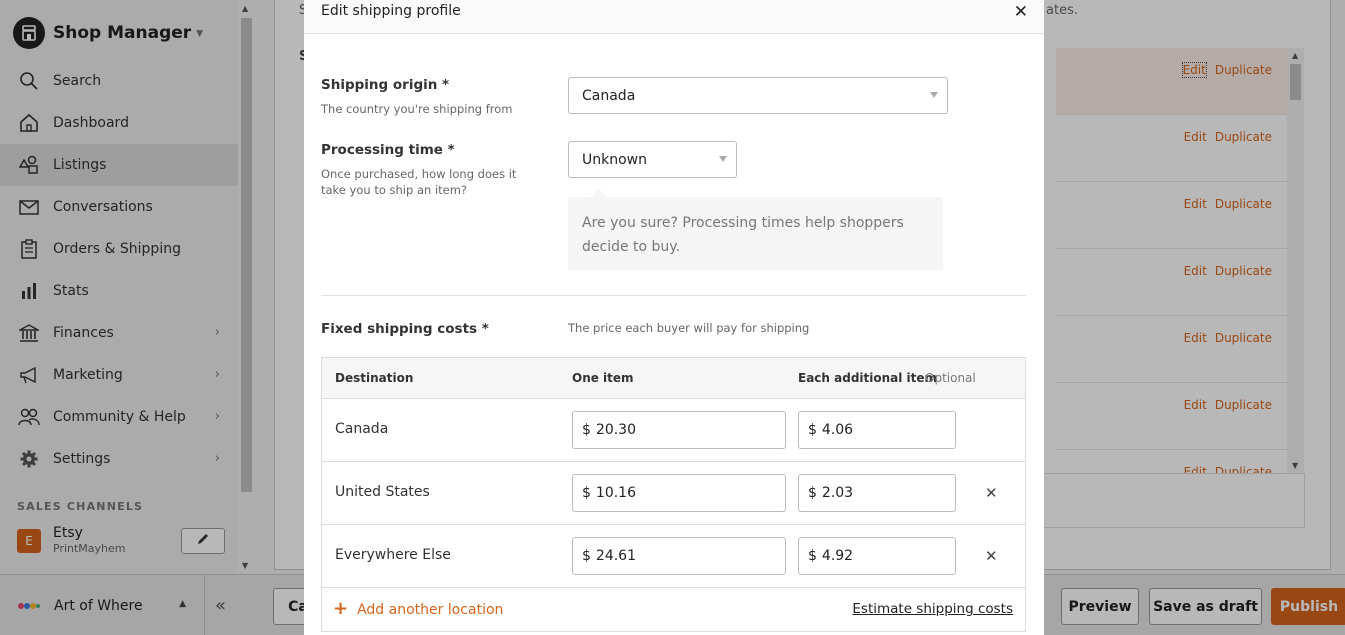  I want to click on shipping-origin-select: Canada, so click(758, 95).